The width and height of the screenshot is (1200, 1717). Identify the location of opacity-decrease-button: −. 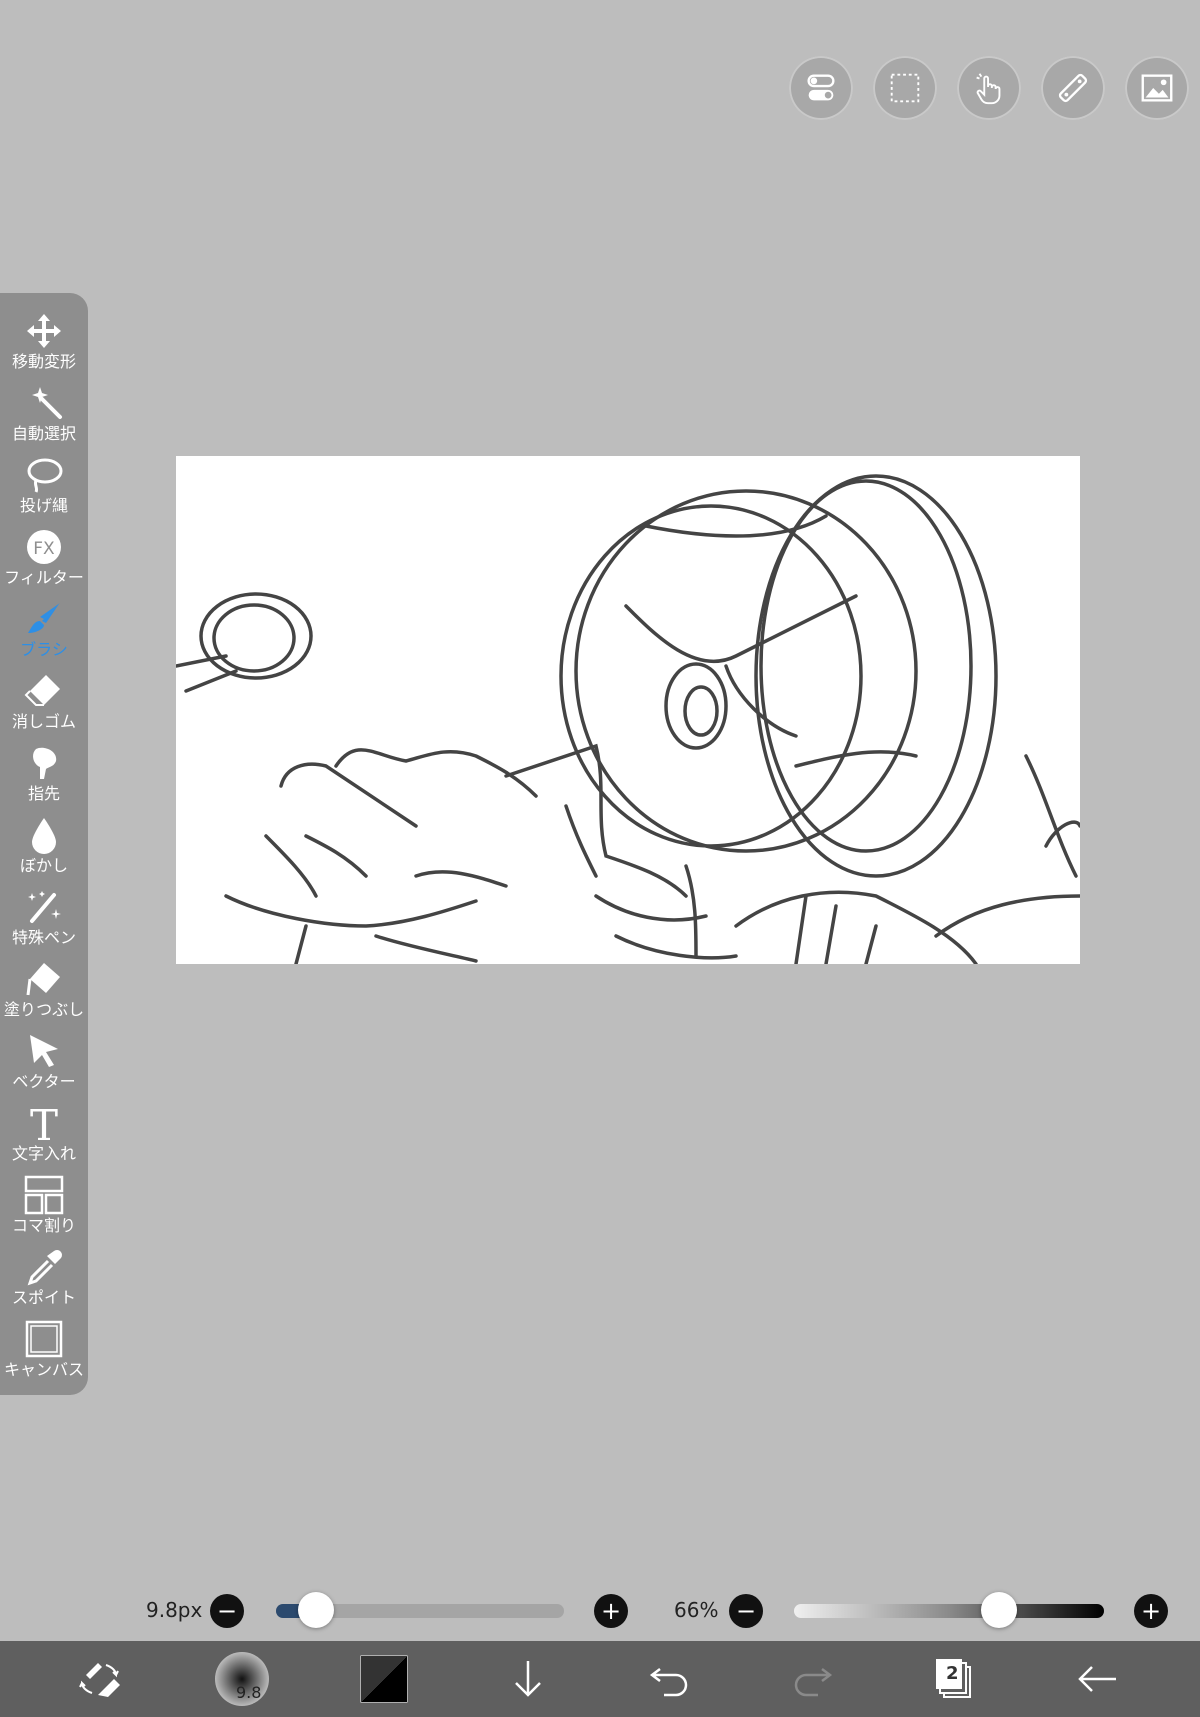
(746, 1611).